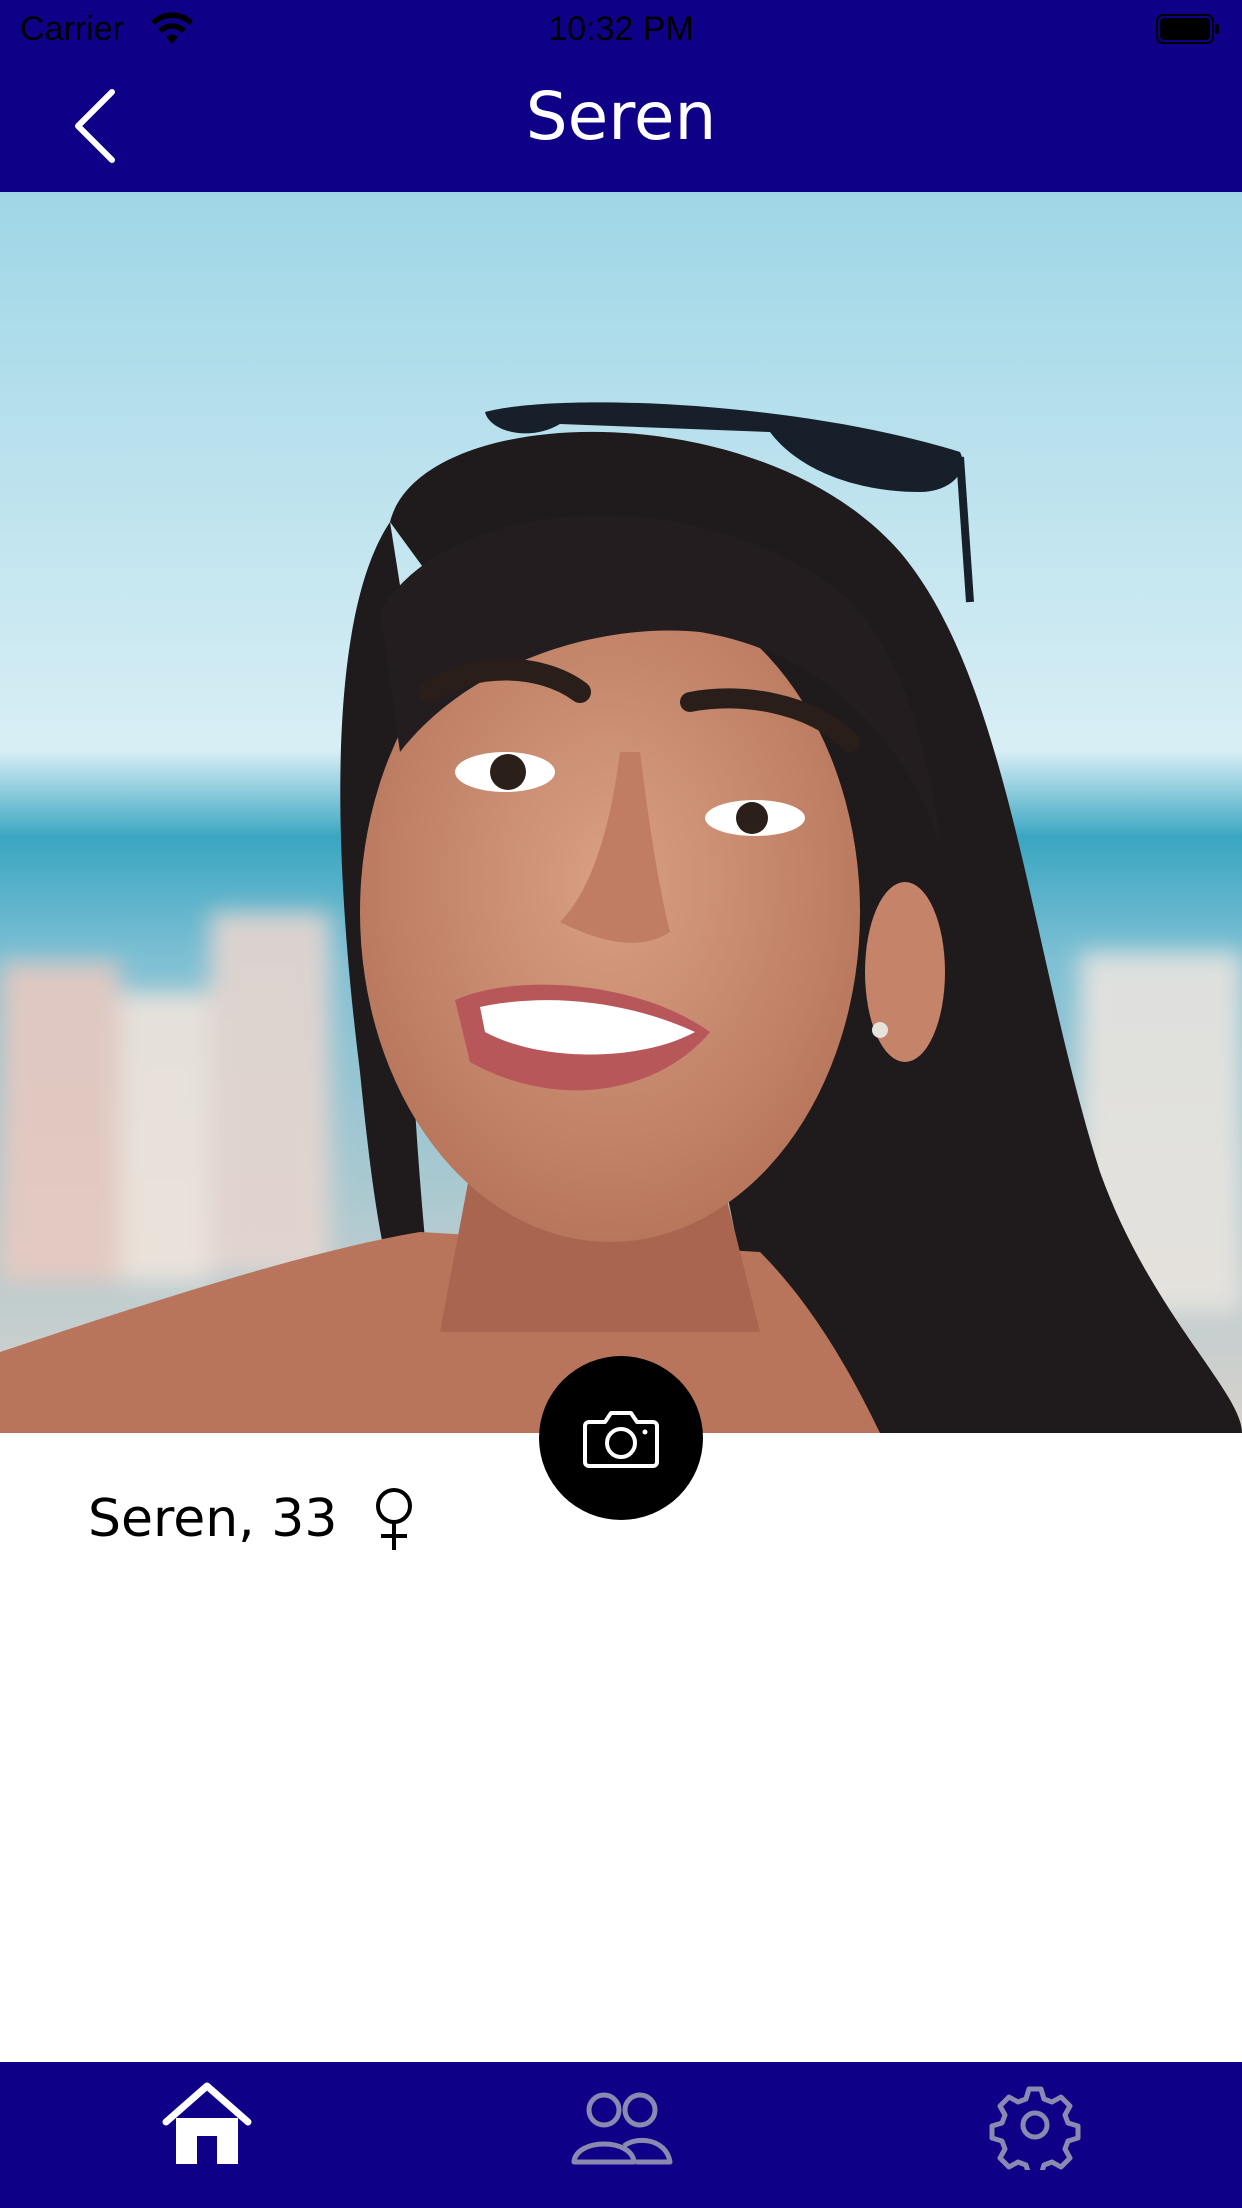 Image resolution: width=1242 pixels, height=2208 pixels. I want to click on tab-home, so click(207, 2125).